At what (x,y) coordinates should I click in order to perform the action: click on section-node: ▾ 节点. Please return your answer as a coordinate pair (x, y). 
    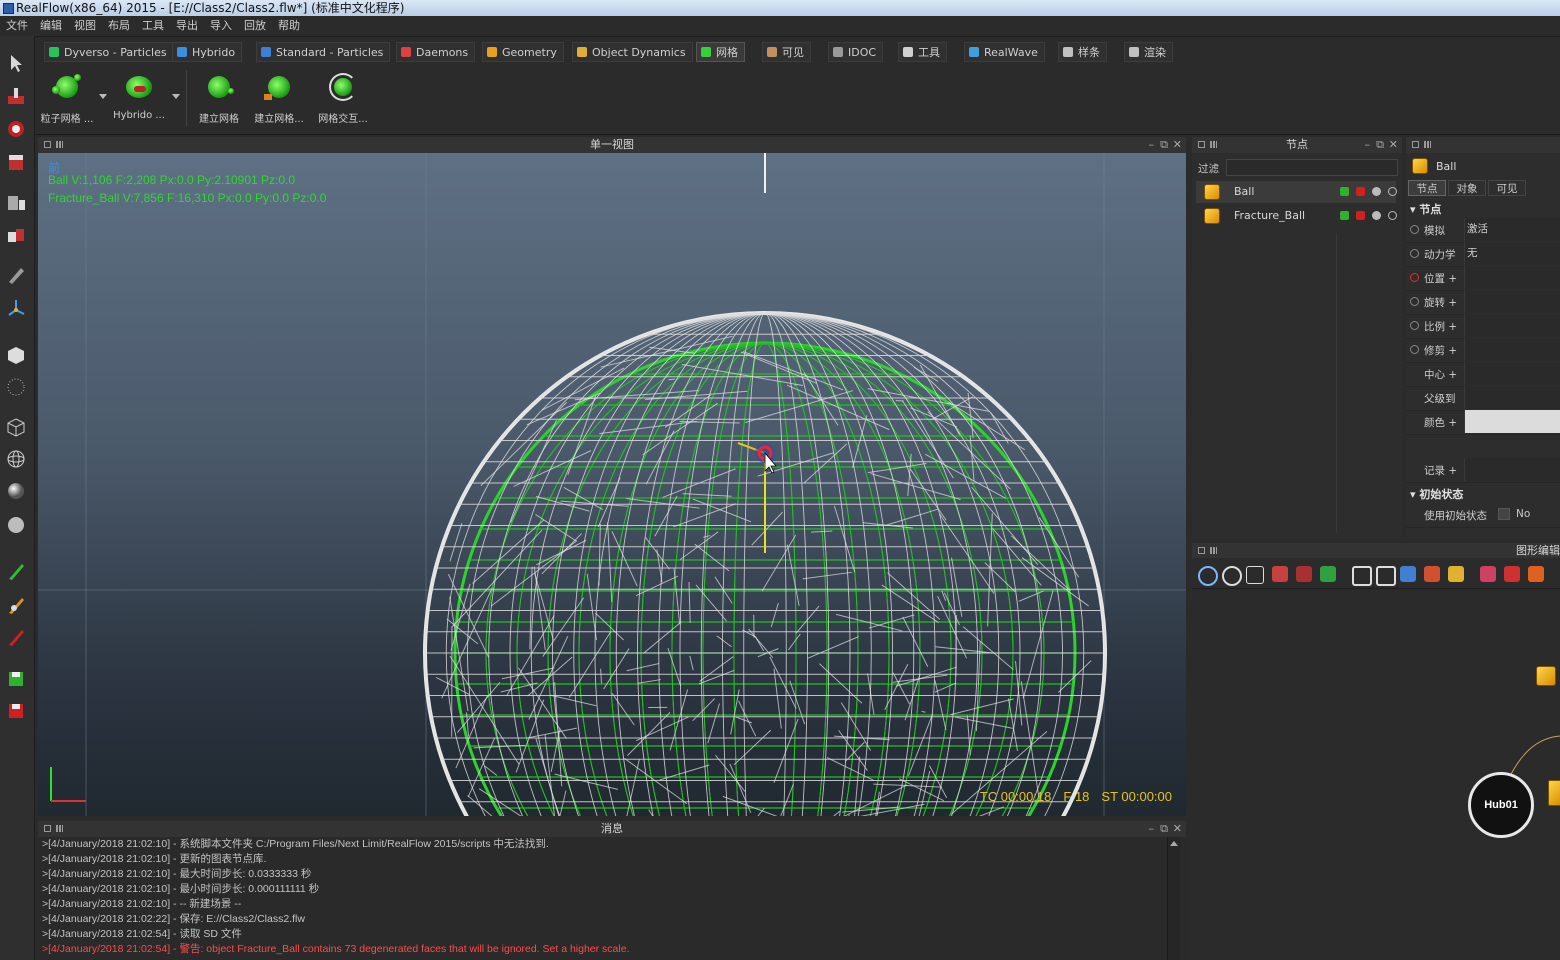
    Looking at the image, I should click on (1425, 209).